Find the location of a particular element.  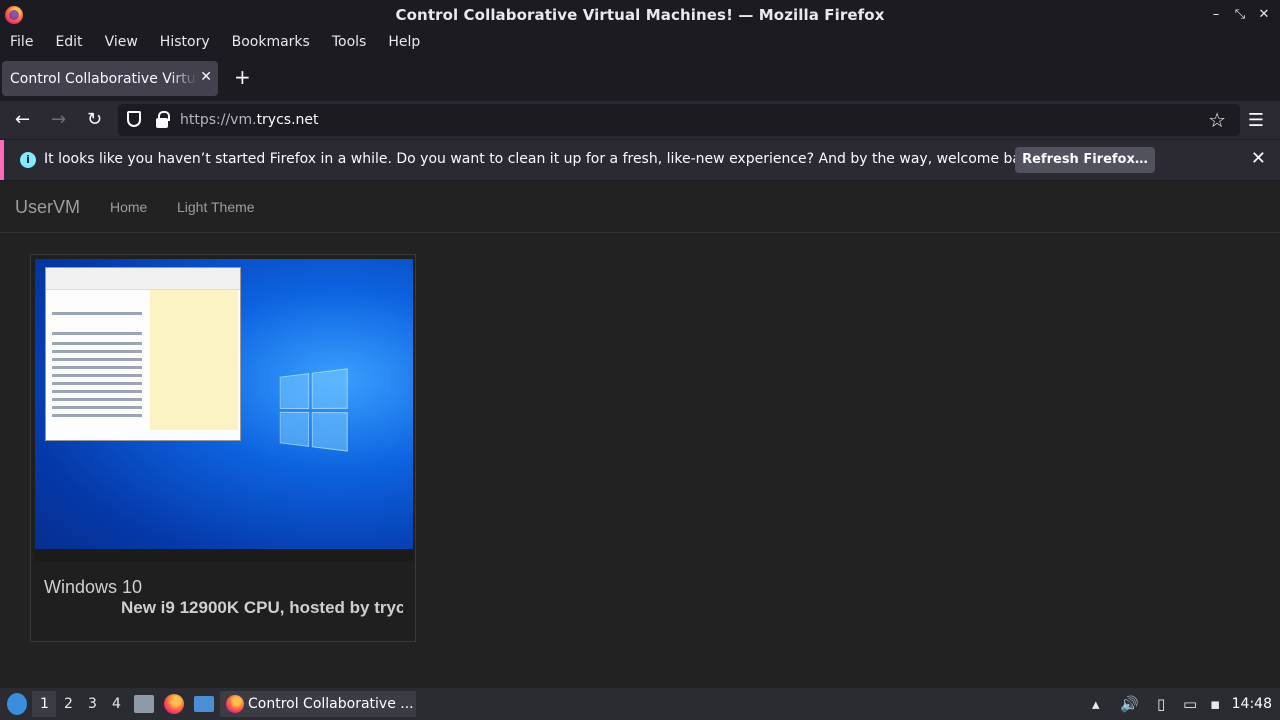

workspace-4: 4 is located at coordinates (116, 704).